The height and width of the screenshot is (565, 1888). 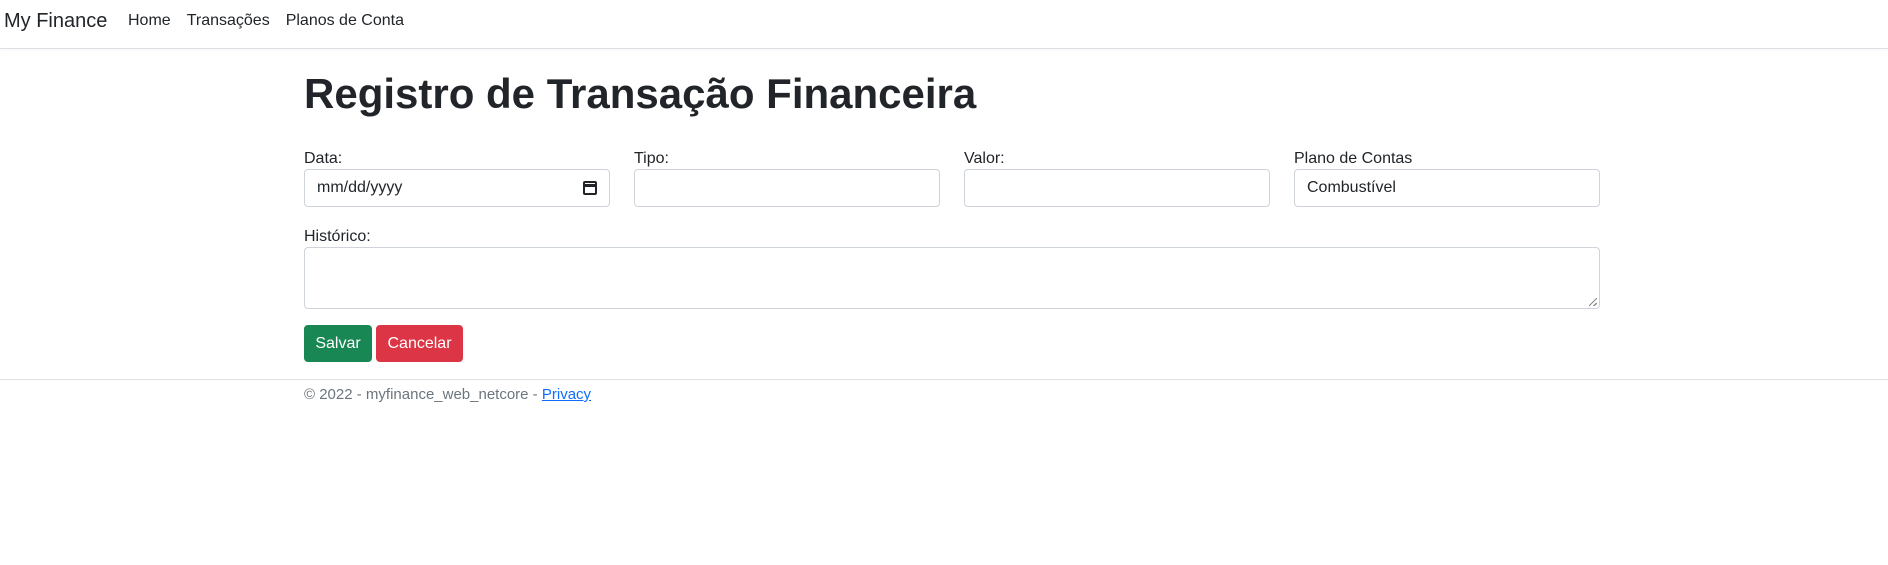 What do you see at coordinates (1353, 158) in the screenshot?
I see `plano-de-contas-label: Plano de Contas` at bounding box center [1353, 158].